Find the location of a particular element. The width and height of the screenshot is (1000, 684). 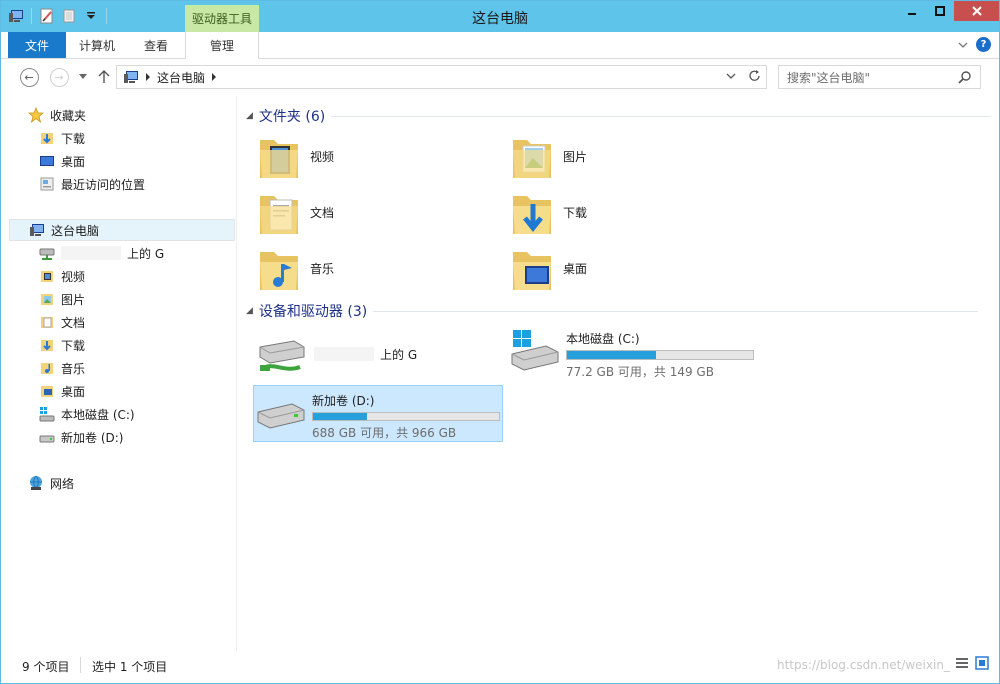

customize-toolbar-icon is located at coordinates (91, 16).